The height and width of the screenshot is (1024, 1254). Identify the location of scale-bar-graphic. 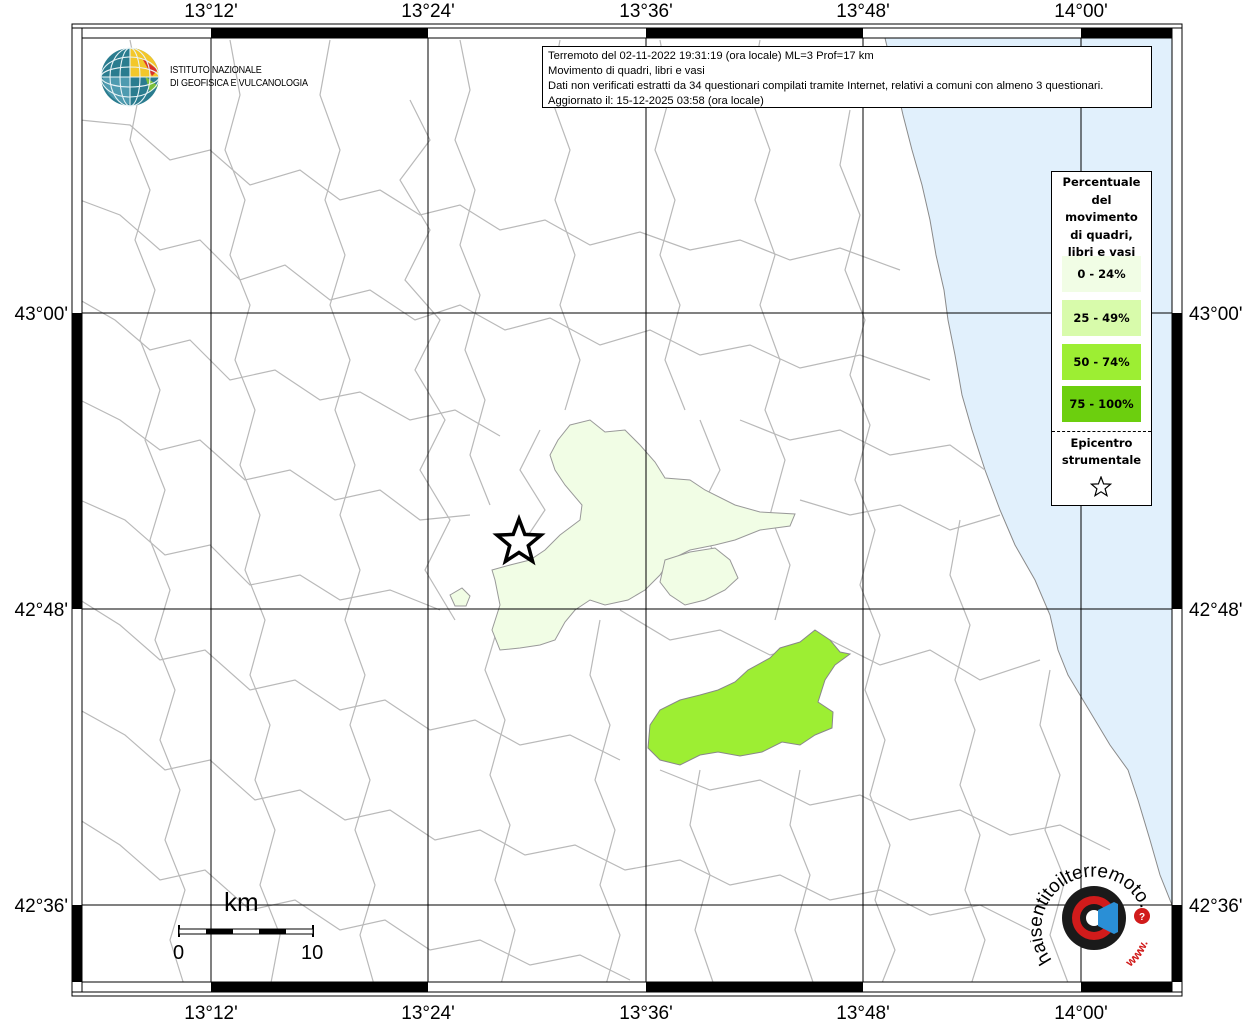
(246, 931).